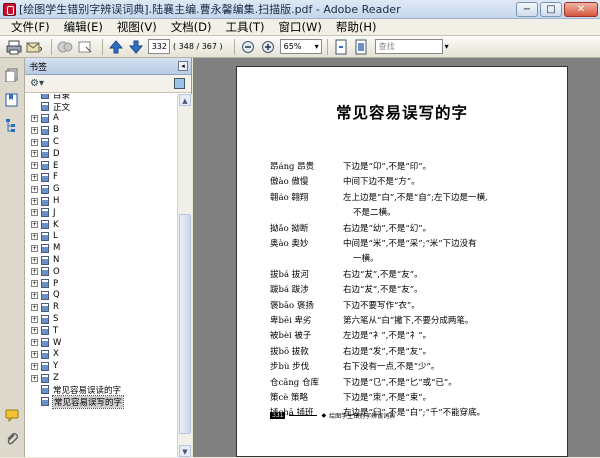 This screenshot has height=458, width=600. What do you see at coordinates (54, 212) in the screenshot?
I see `bookmark-label: J` at bounding box center [54, 212].